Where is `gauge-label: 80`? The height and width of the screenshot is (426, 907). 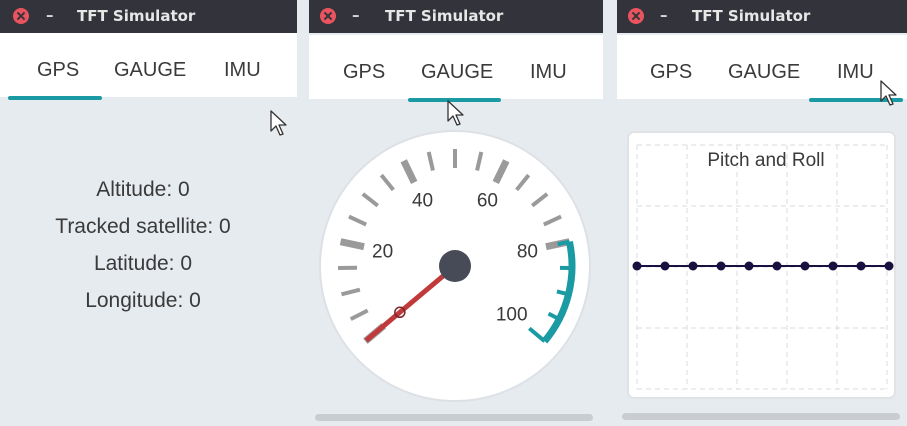 gauge-label: 80 is located at coordinates (527, 252).